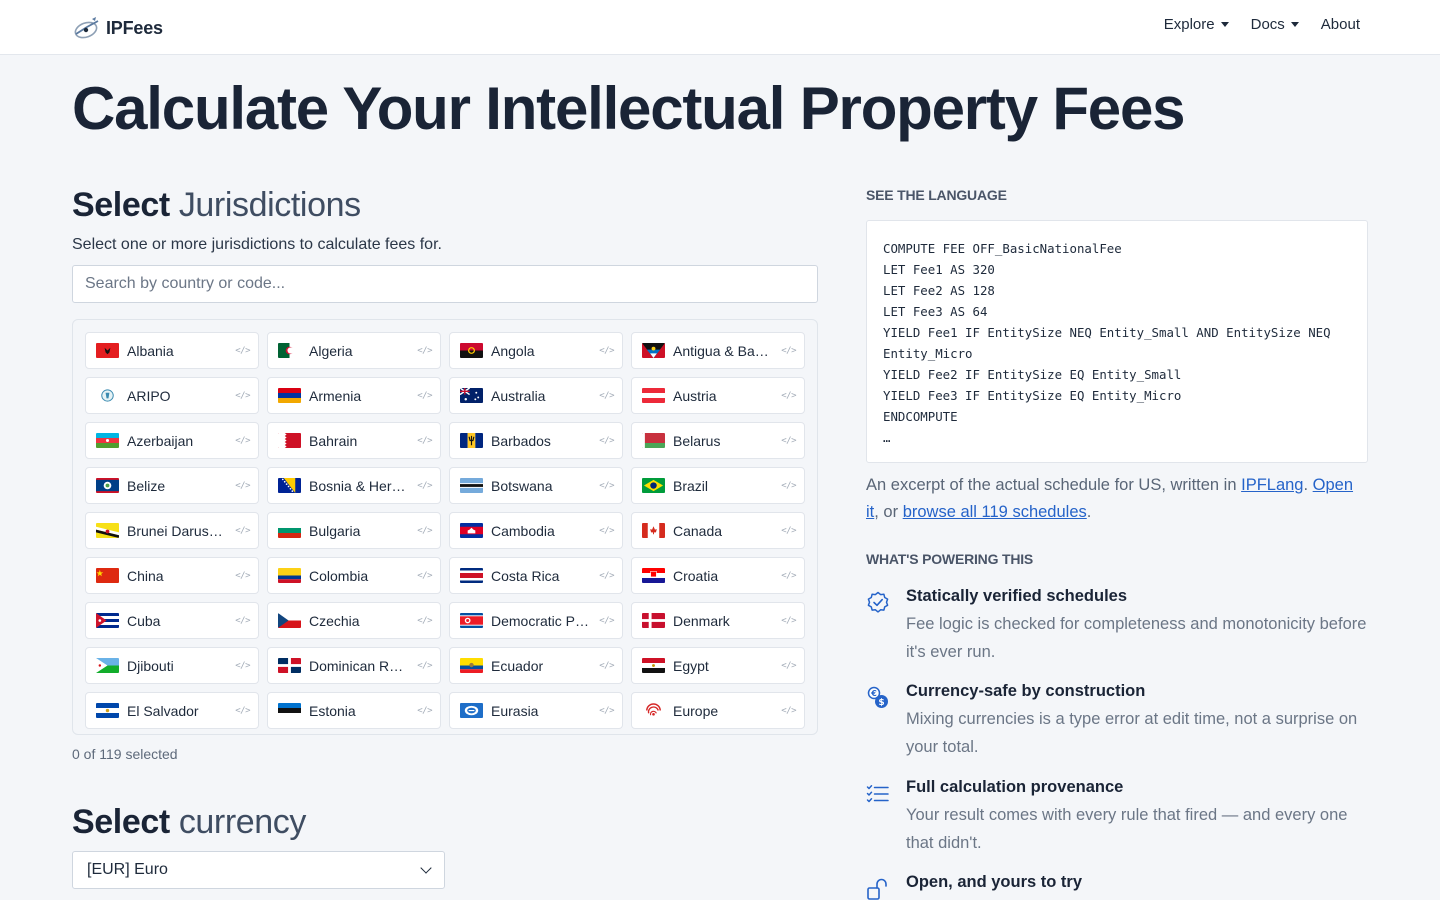  I want to click on jurisdiction-estonia-button: Estonia </>, so click(354, 710).